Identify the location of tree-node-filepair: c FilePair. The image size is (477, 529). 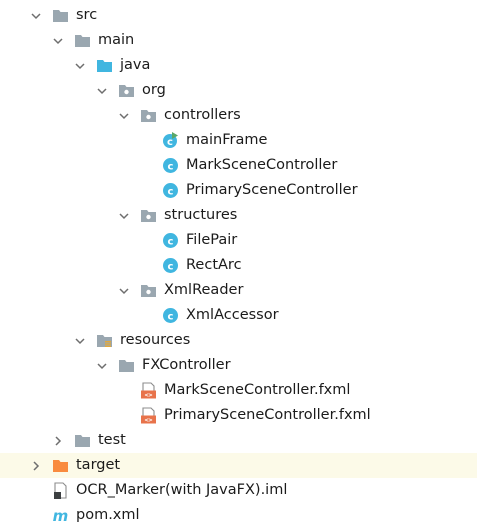
(238, 240).